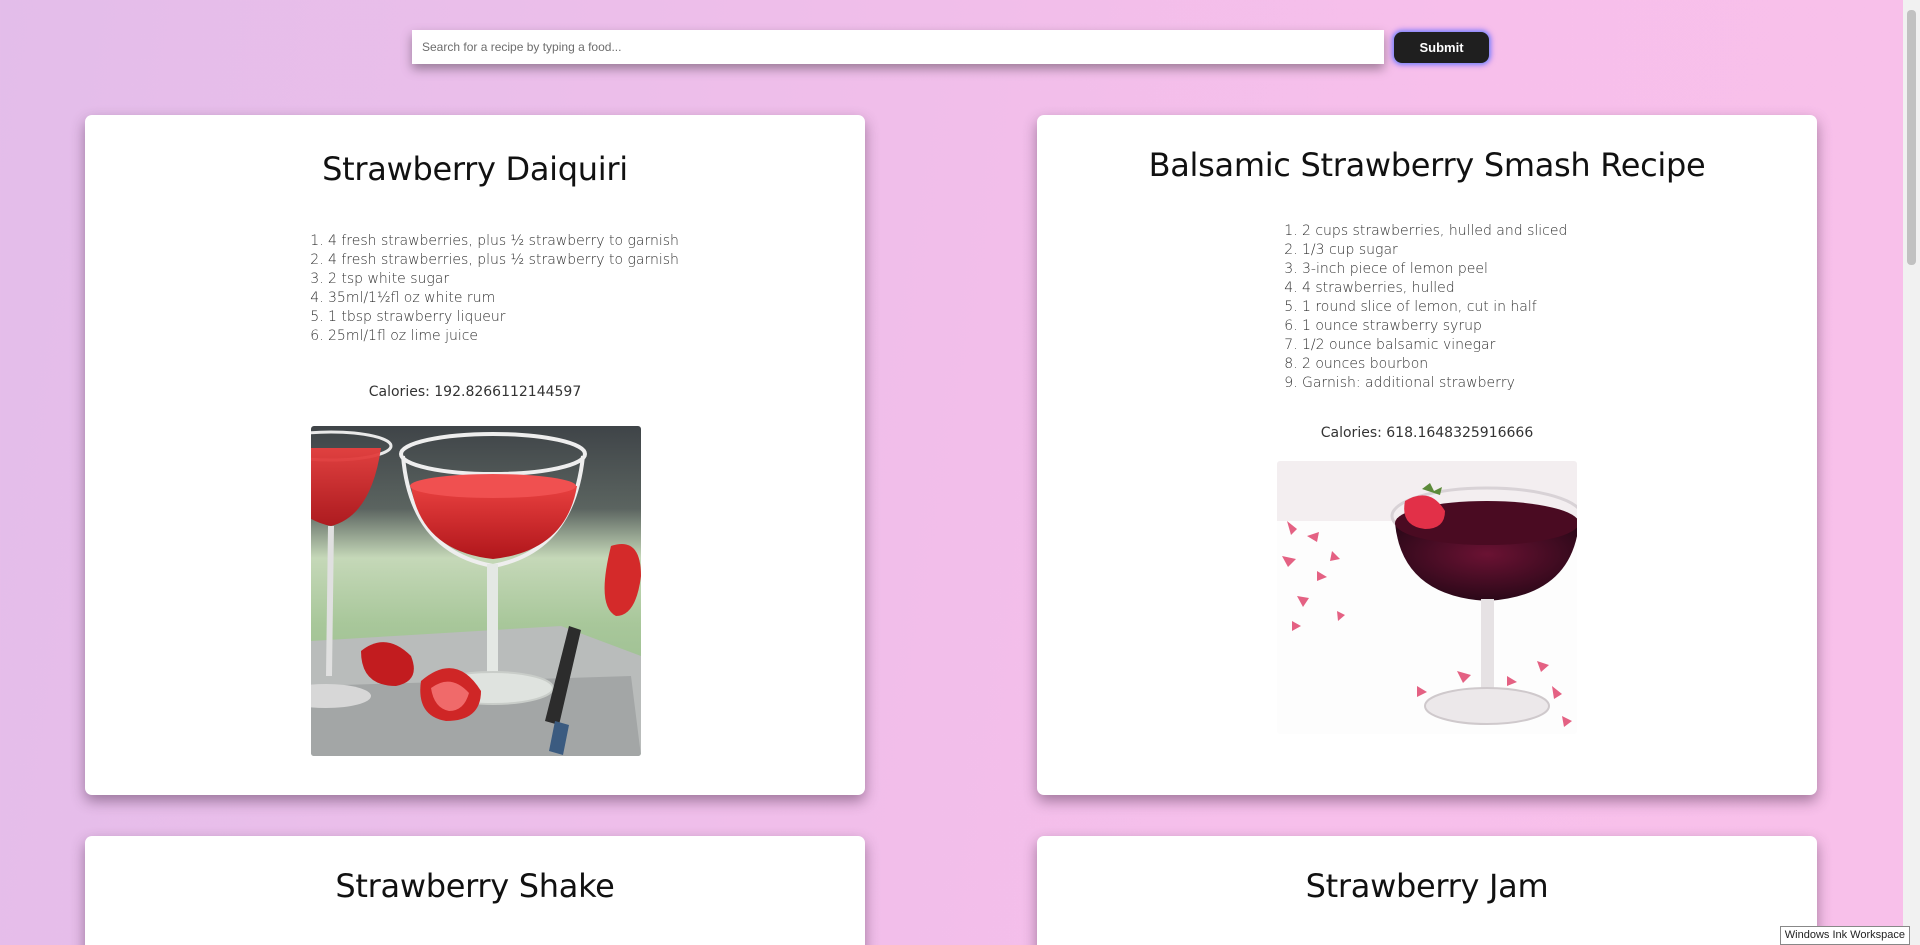 The height and width of the screenshot is (945, 1920). I want to click on ingredient-item: 1 ounce strawberry syrup, so click(1434, 326).